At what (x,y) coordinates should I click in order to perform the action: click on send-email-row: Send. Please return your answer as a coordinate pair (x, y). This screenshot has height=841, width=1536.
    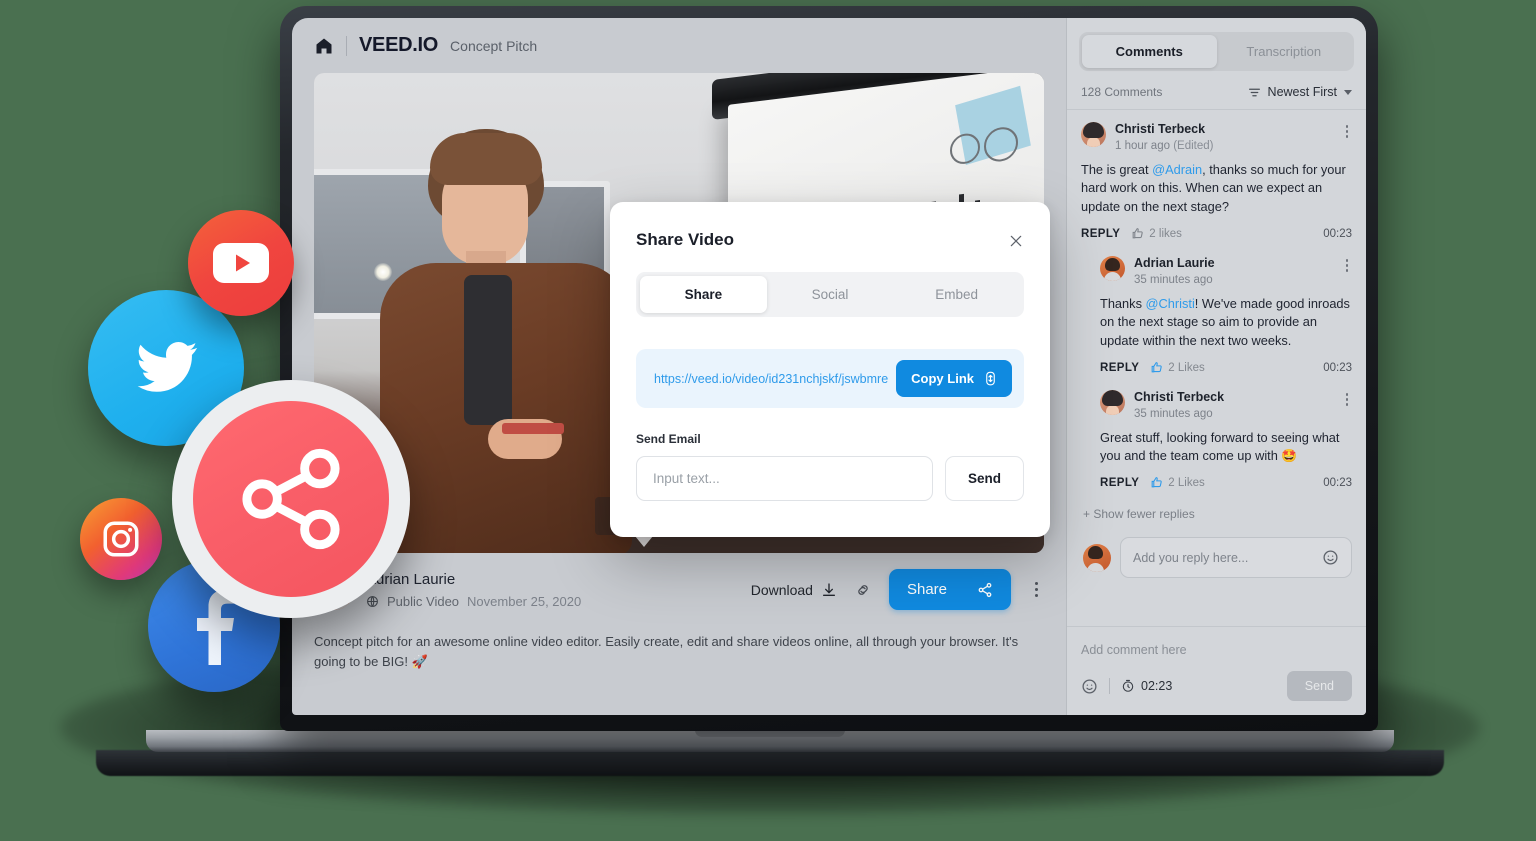
    Looking at the image, I should click on (830, 478).